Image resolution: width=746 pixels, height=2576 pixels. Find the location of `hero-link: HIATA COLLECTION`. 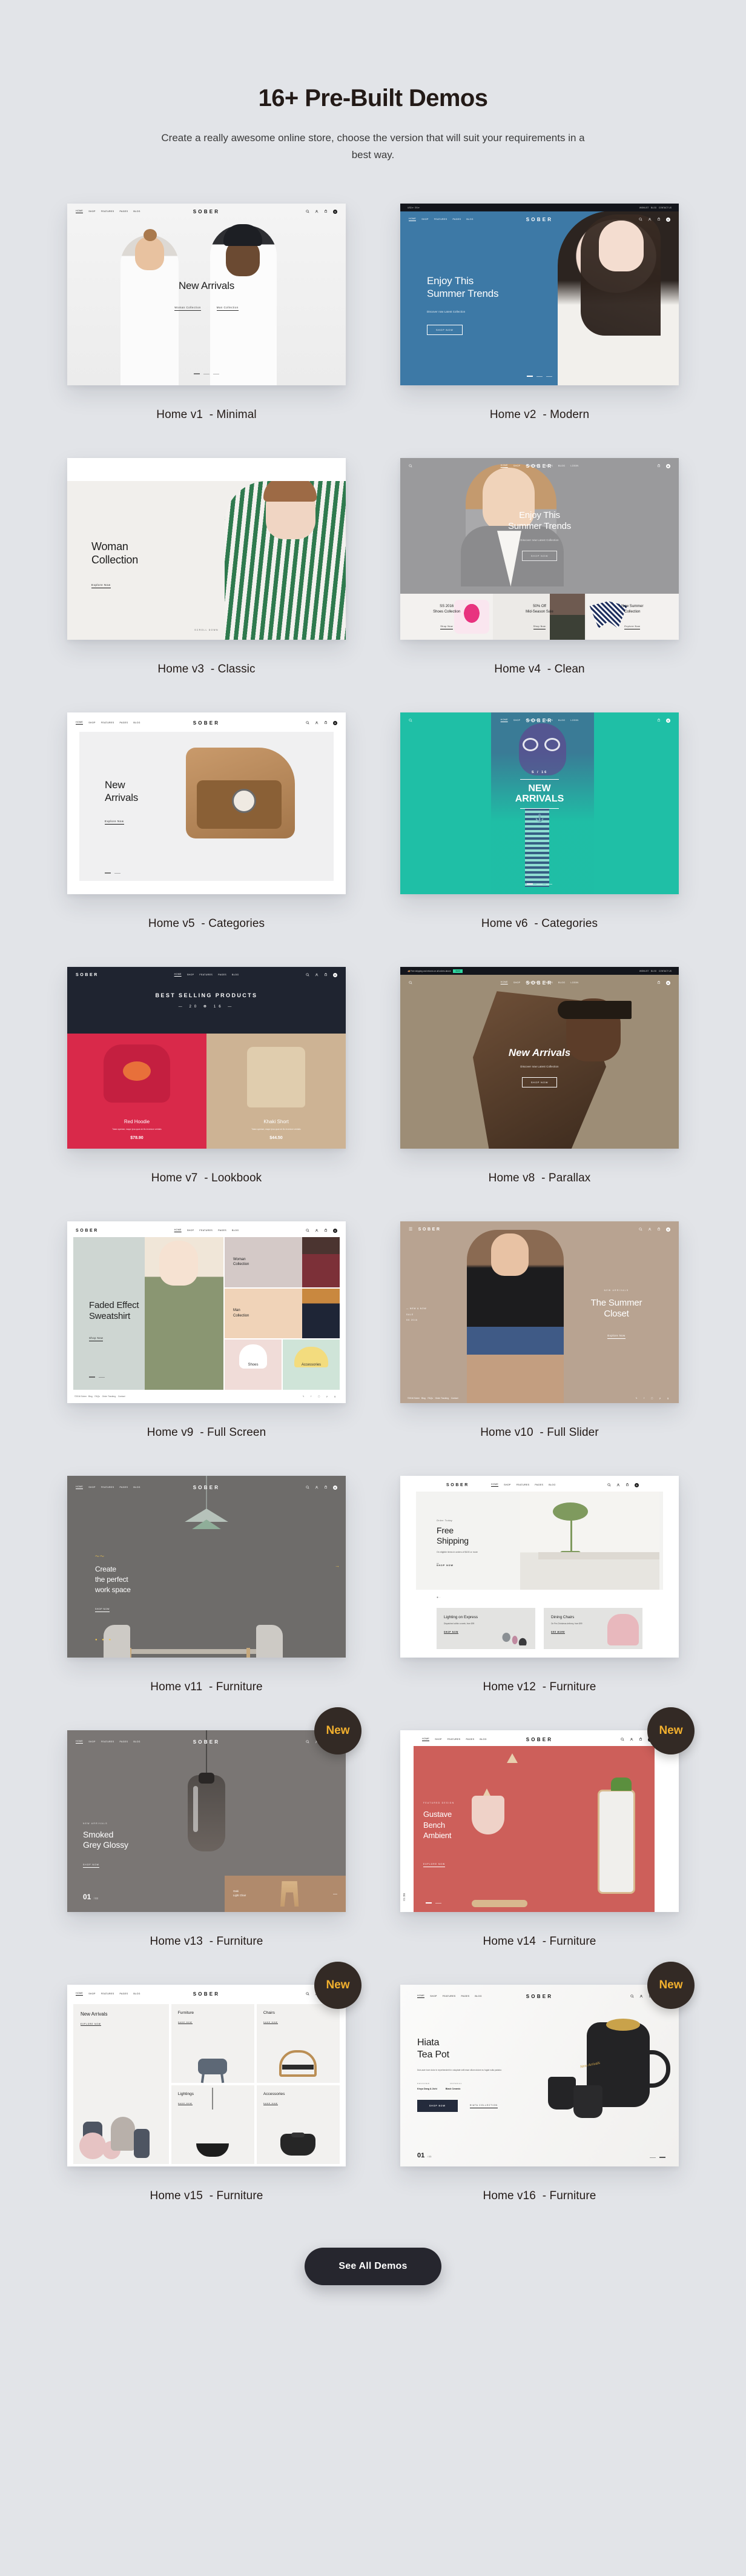

hero-link: HIATA COLLECTION is located at coordinates (484, 2106).